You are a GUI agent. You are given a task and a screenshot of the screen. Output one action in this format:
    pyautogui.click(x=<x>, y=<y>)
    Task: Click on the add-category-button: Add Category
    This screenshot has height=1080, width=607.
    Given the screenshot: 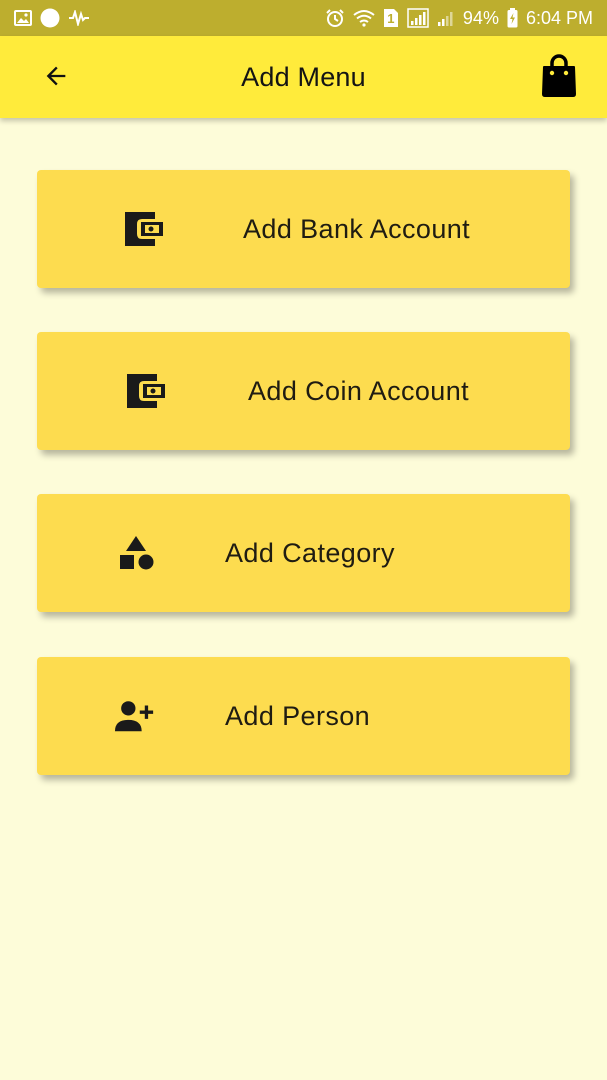 What is the action you would take?
    pyautogui.click(x=303, y=553)
    